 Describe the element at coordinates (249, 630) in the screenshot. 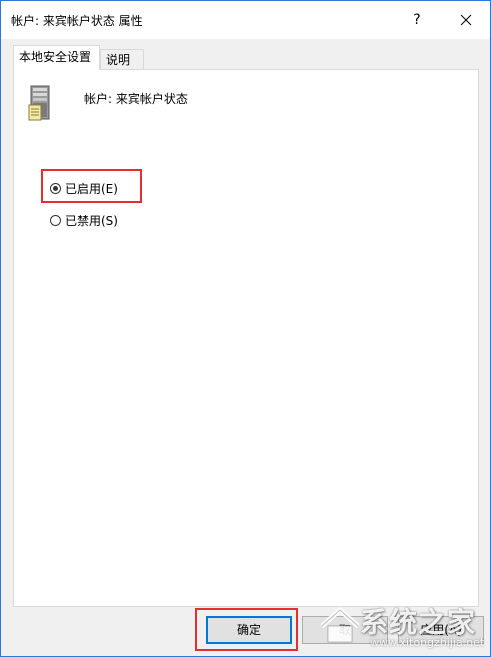

I see `ok-button: 确定` at that location.